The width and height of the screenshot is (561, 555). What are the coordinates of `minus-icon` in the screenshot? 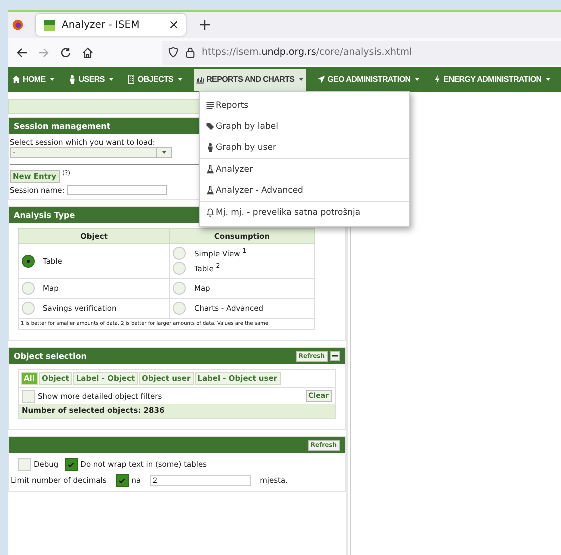 It's located at (335, 355).